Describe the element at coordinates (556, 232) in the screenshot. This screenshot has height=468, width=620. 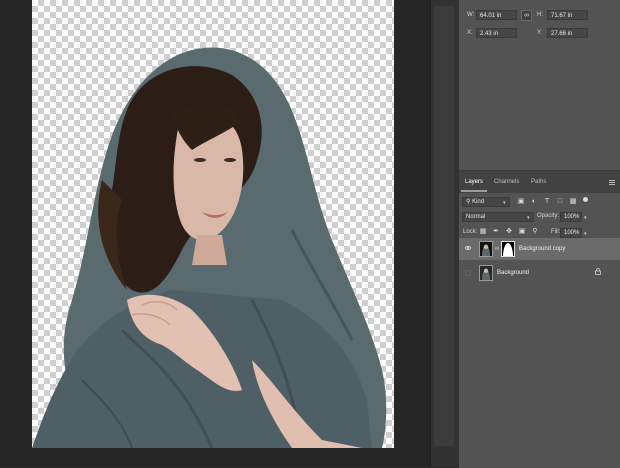
I see `fill-label: Fill:` at that location.